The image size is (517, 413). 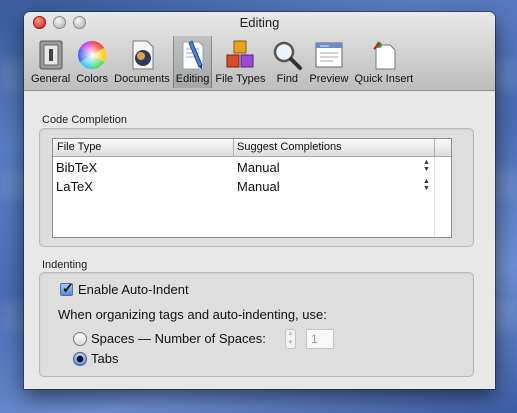 I want to click on spaces-stepper: ▲ ▼, so click(x=290, y=339).